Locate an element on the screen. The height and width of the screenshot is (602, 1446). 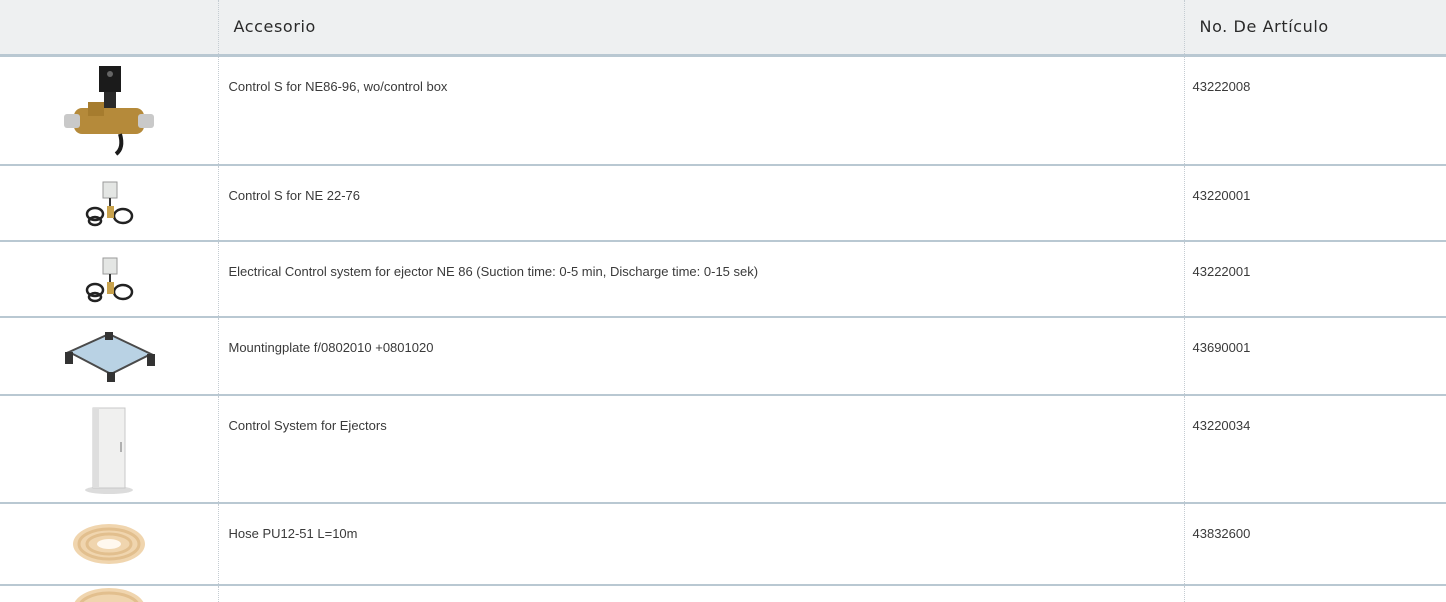
header-image is located at coordinates (109, 28).